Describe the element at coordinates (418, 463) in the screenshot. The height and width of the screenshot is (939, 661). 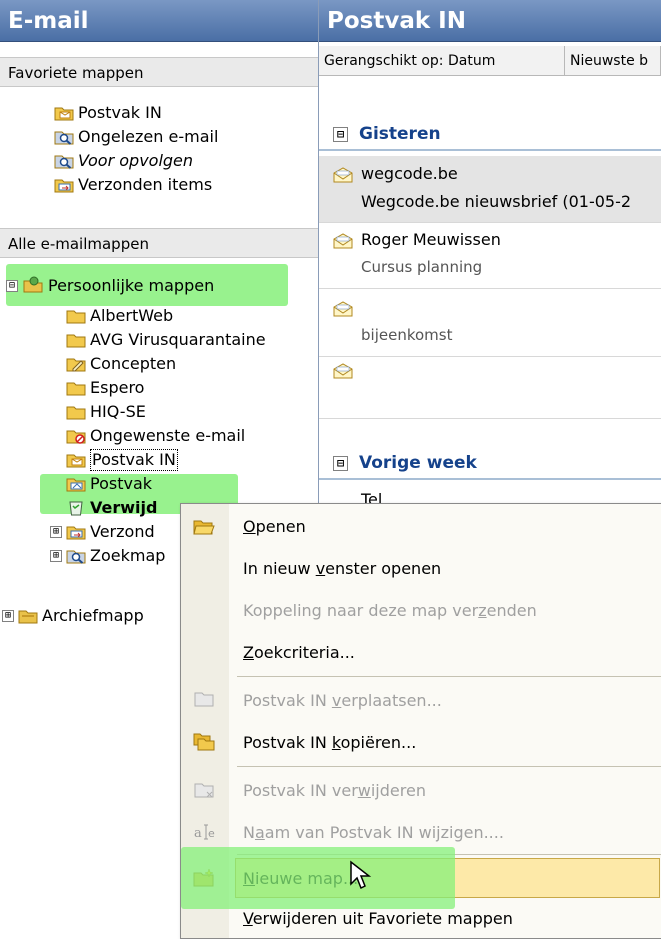
I see `group-label: Vorige week` at that location.